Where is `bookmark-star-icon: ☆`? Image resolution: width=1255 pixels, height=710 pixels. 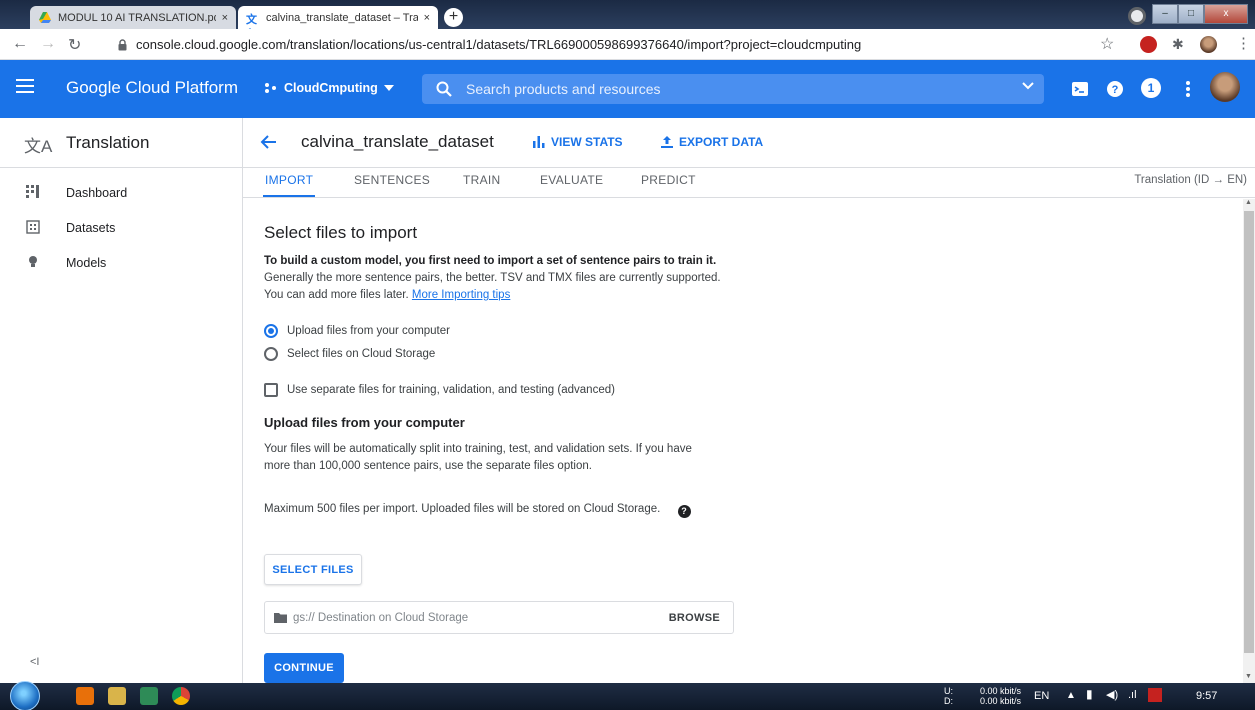
bookmark-star-icon: ☆ is located at coordinates (1108, 43).